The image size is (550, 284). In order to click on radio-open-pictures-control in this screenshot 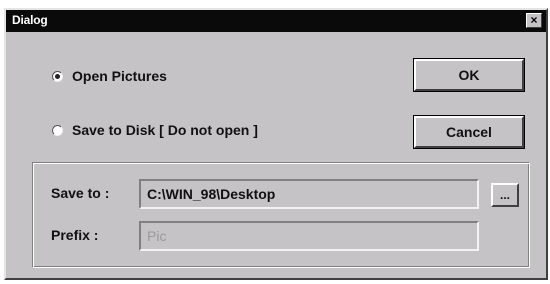, I will do `click(57, 76)`.